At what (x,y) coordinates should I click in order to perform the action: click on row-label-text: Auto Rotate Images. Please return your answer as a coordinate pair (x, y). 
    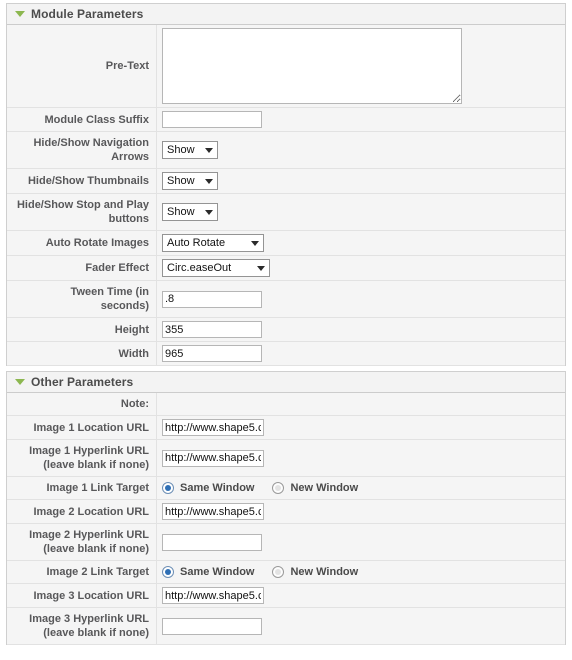
    Looking at the image, I should click on (97, 243).